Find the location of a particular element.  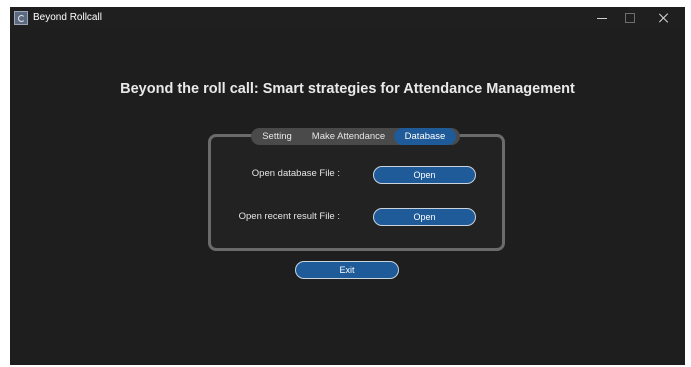

maximize-button is located at coordinates (630, 18).